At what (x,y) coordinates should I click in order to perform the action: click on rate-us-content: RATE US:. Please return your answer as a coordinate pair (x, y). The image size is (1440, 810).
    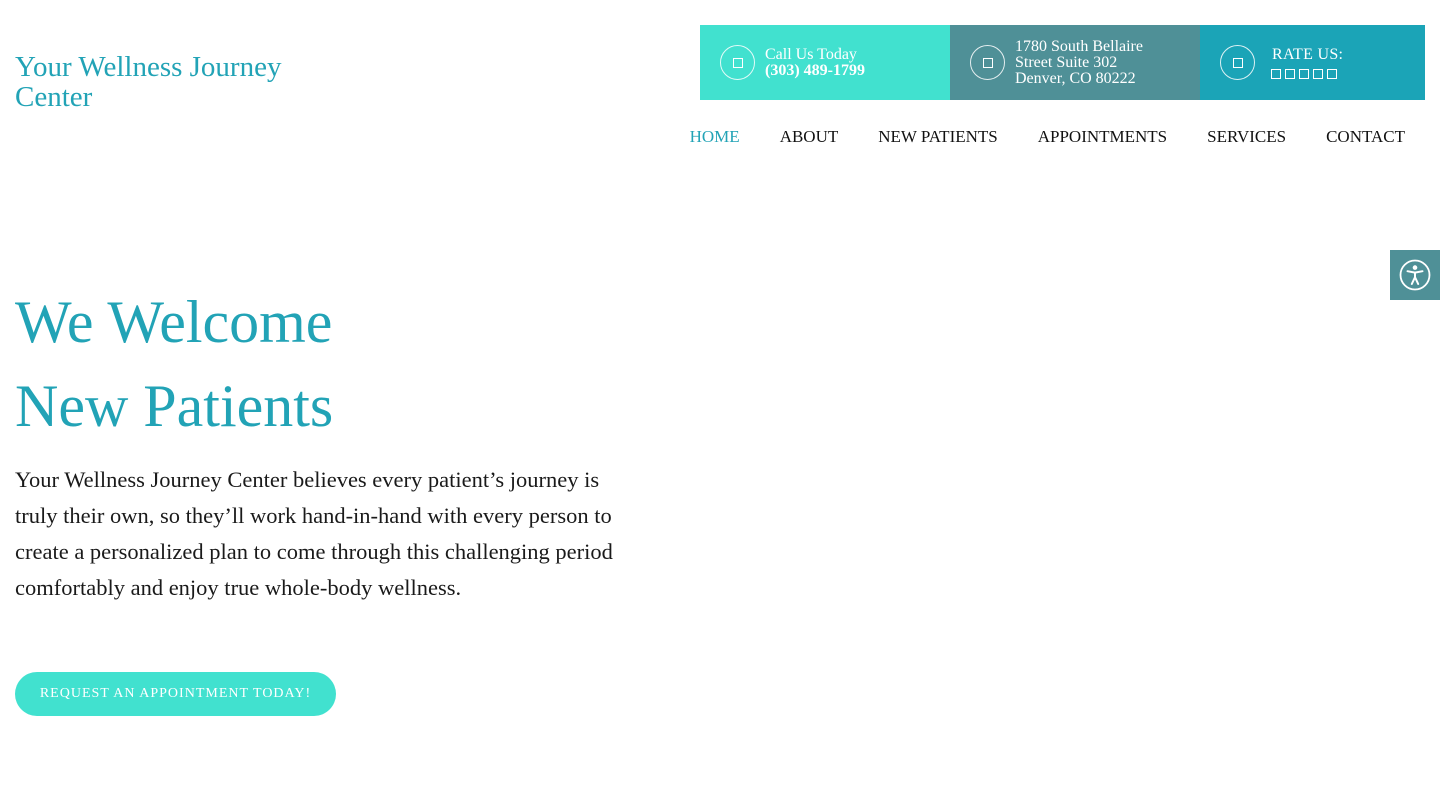
    Looking at the image, I should click on (1307, 62).